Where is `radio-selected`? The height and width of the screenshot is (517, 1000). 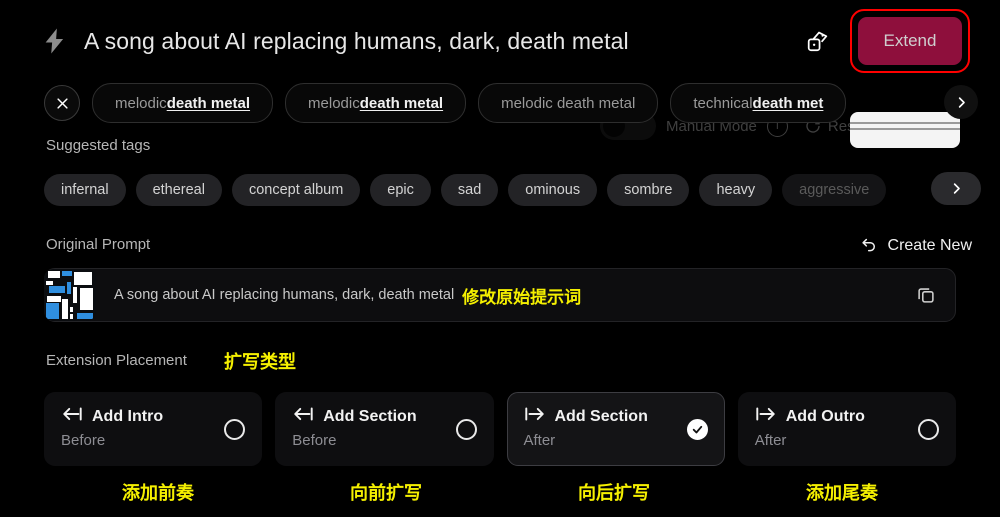 radio-selected is located at coordinates (697, 429).